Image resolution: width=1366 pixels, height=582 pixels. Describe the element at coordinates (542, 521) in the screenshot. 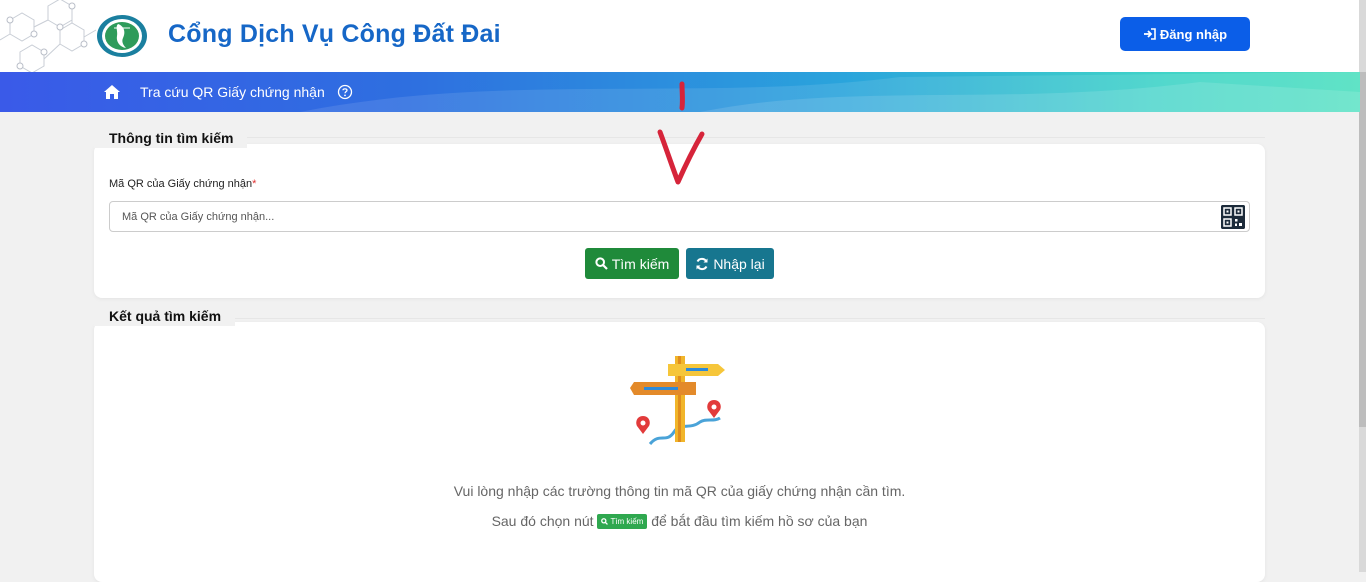

I see `message-before: Sau đó chọn nút` at that location.